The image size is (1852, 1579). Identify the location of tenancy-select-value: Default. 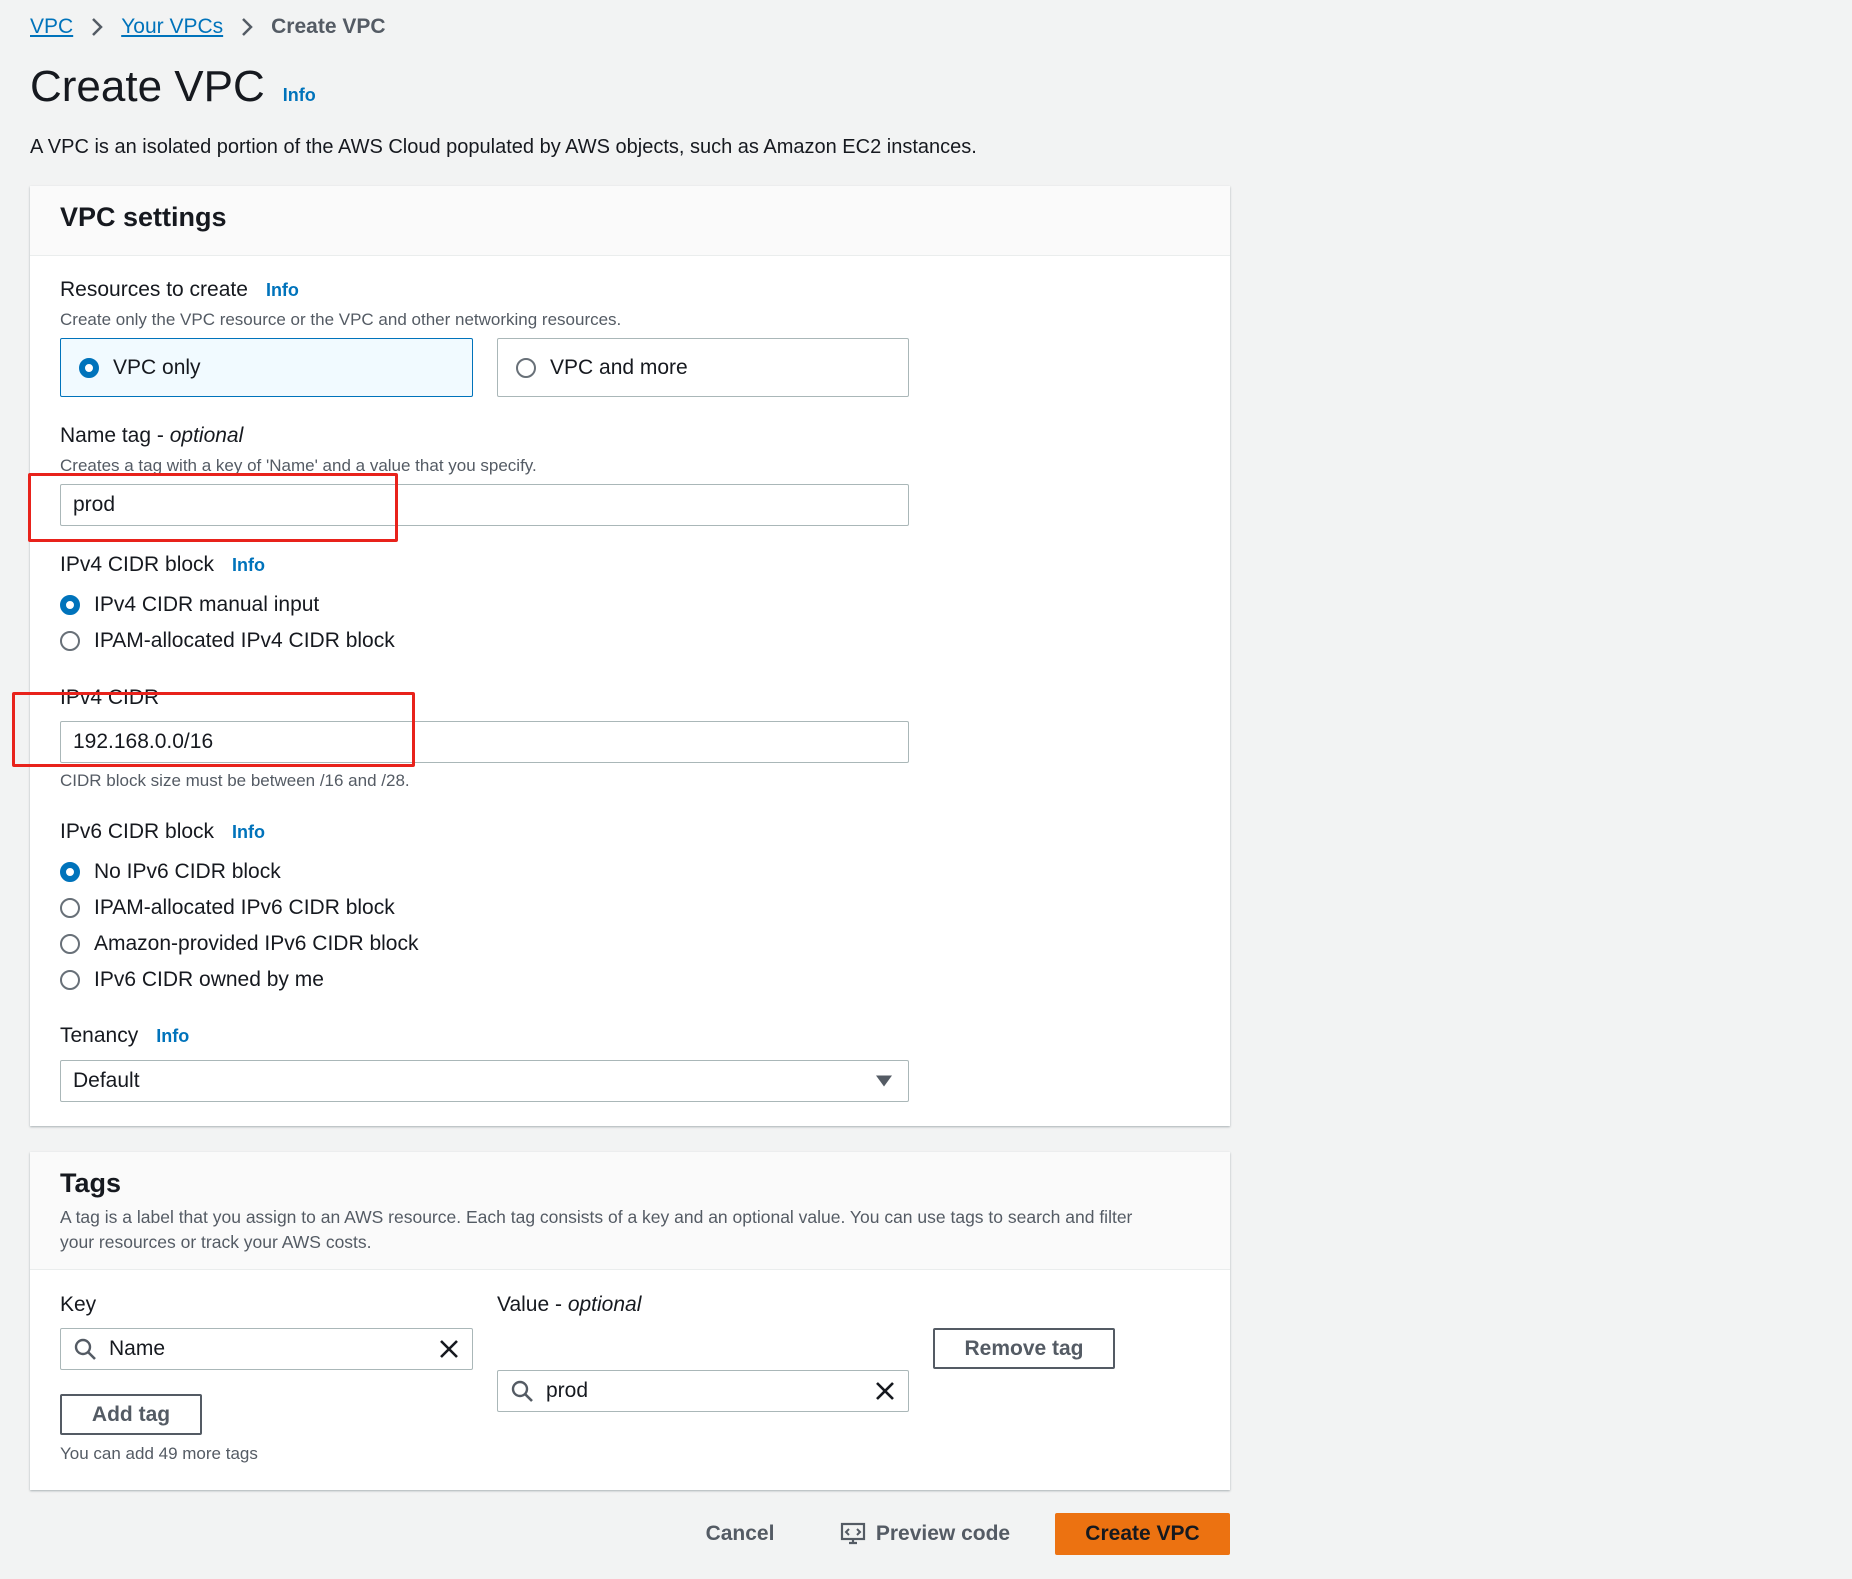
(106, 1080).